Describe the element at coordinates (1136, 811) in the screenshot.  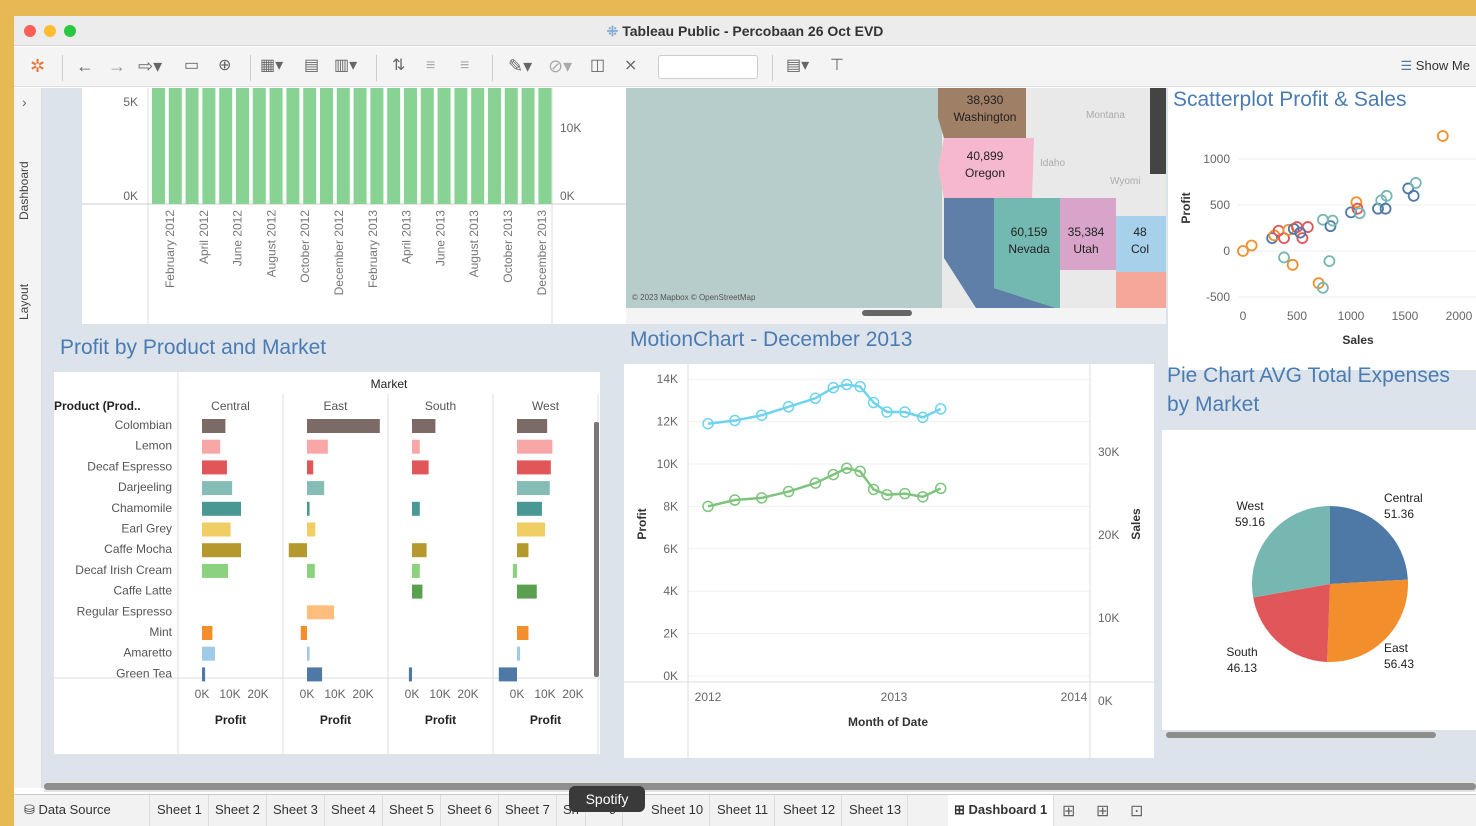
I see `new-story-tab-icon: ⊡` at that location.